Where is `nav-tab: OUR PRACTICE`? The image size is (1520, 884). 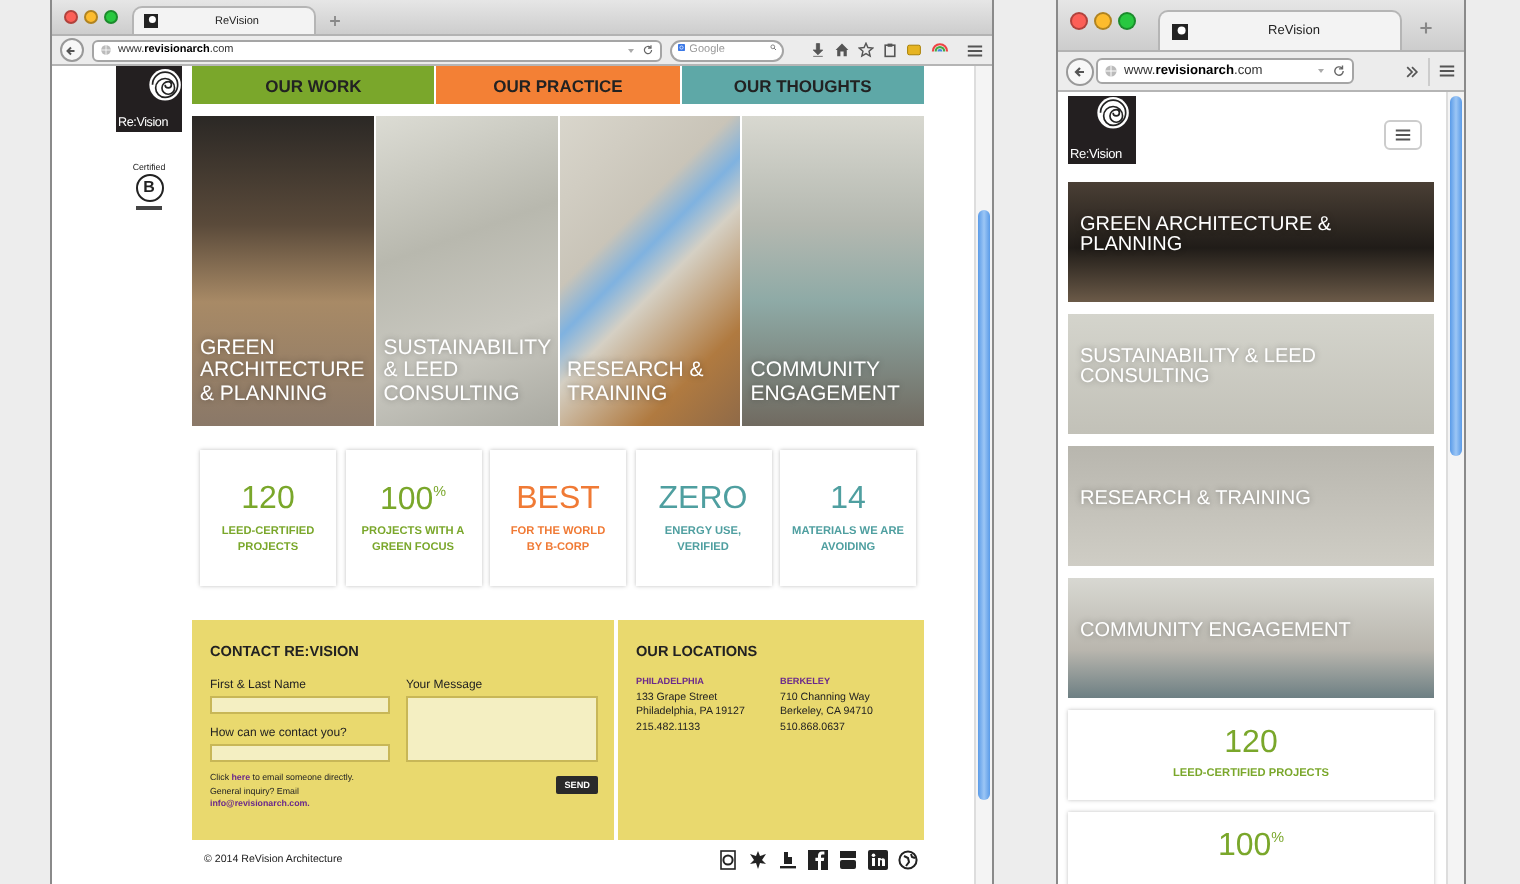
nav-tab: OUR PRACTICE is located at coordinates (558, 85).